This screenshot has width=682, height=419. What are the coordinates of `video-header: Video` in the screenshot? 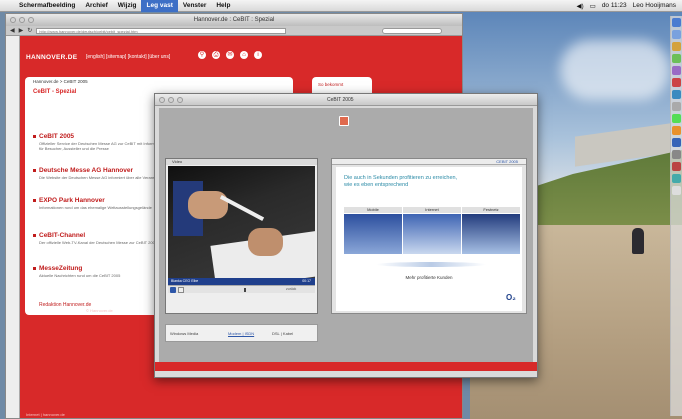 It's located at (241, 162).